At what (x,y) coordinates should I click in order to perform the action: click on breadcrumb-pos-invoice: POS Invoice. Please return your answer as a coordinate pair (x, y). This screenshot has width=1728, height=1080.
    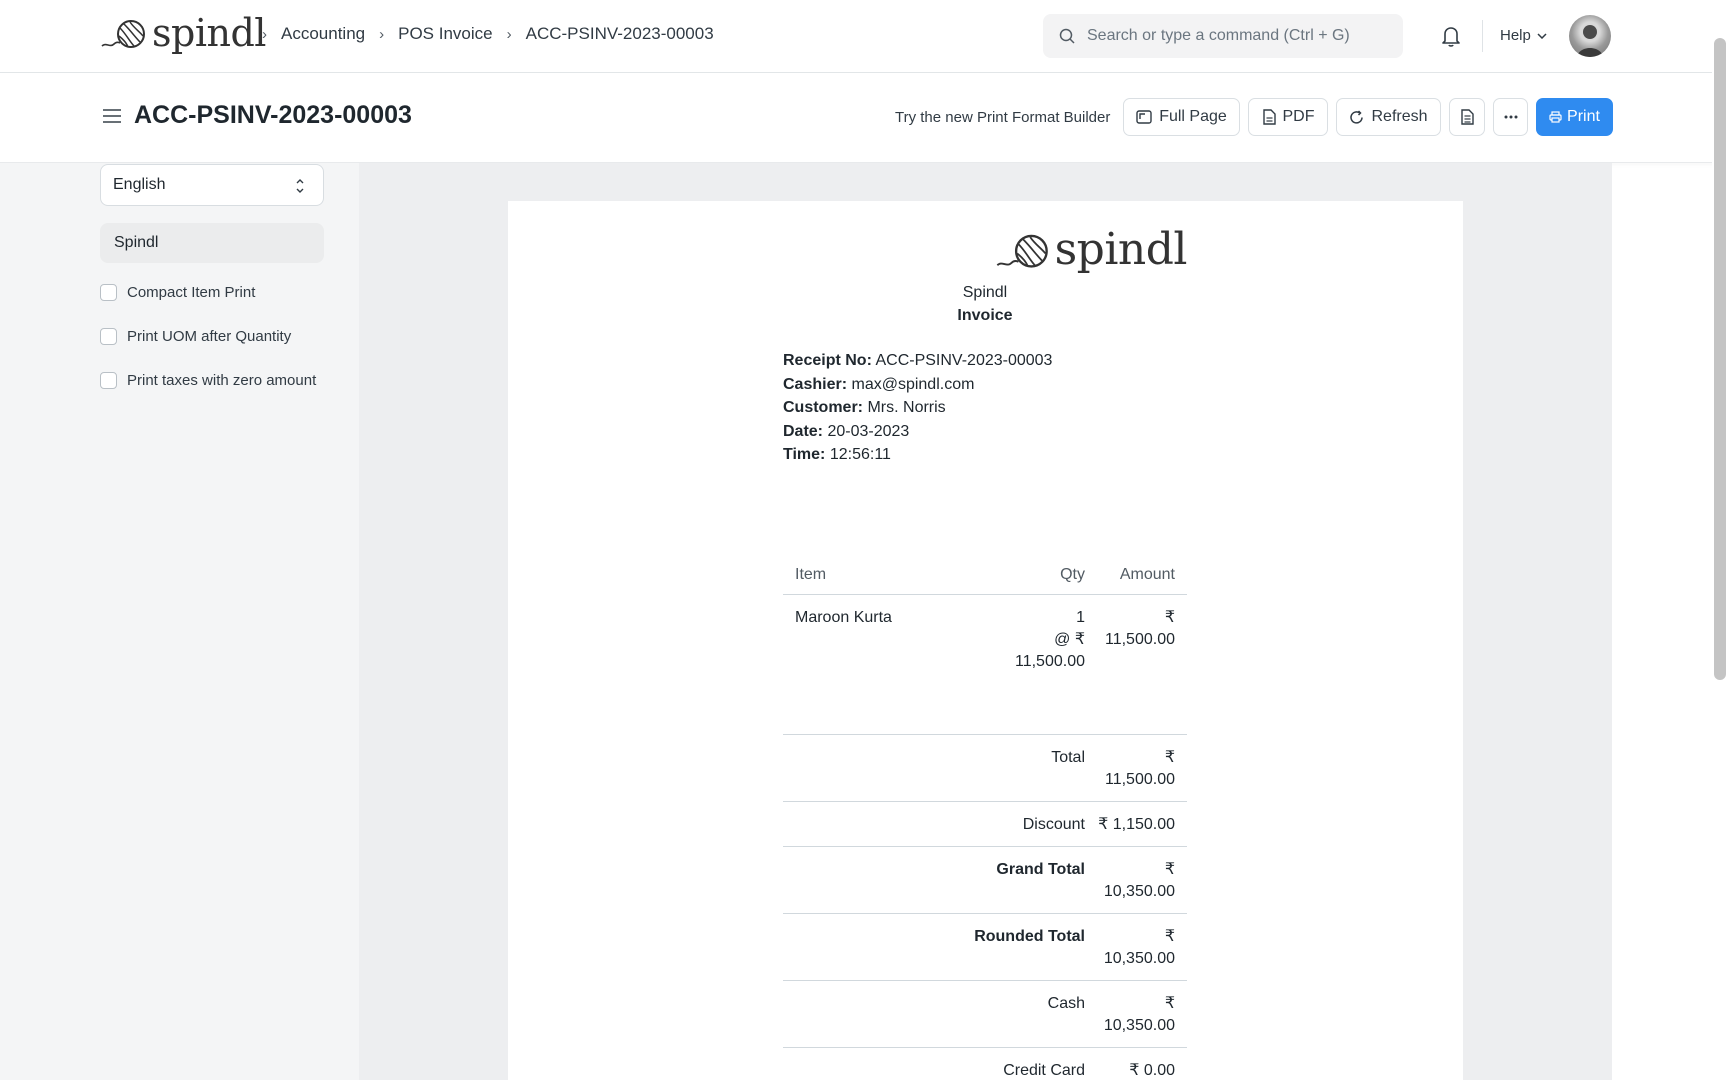
    Looking at the image, I should click on (445, 34).